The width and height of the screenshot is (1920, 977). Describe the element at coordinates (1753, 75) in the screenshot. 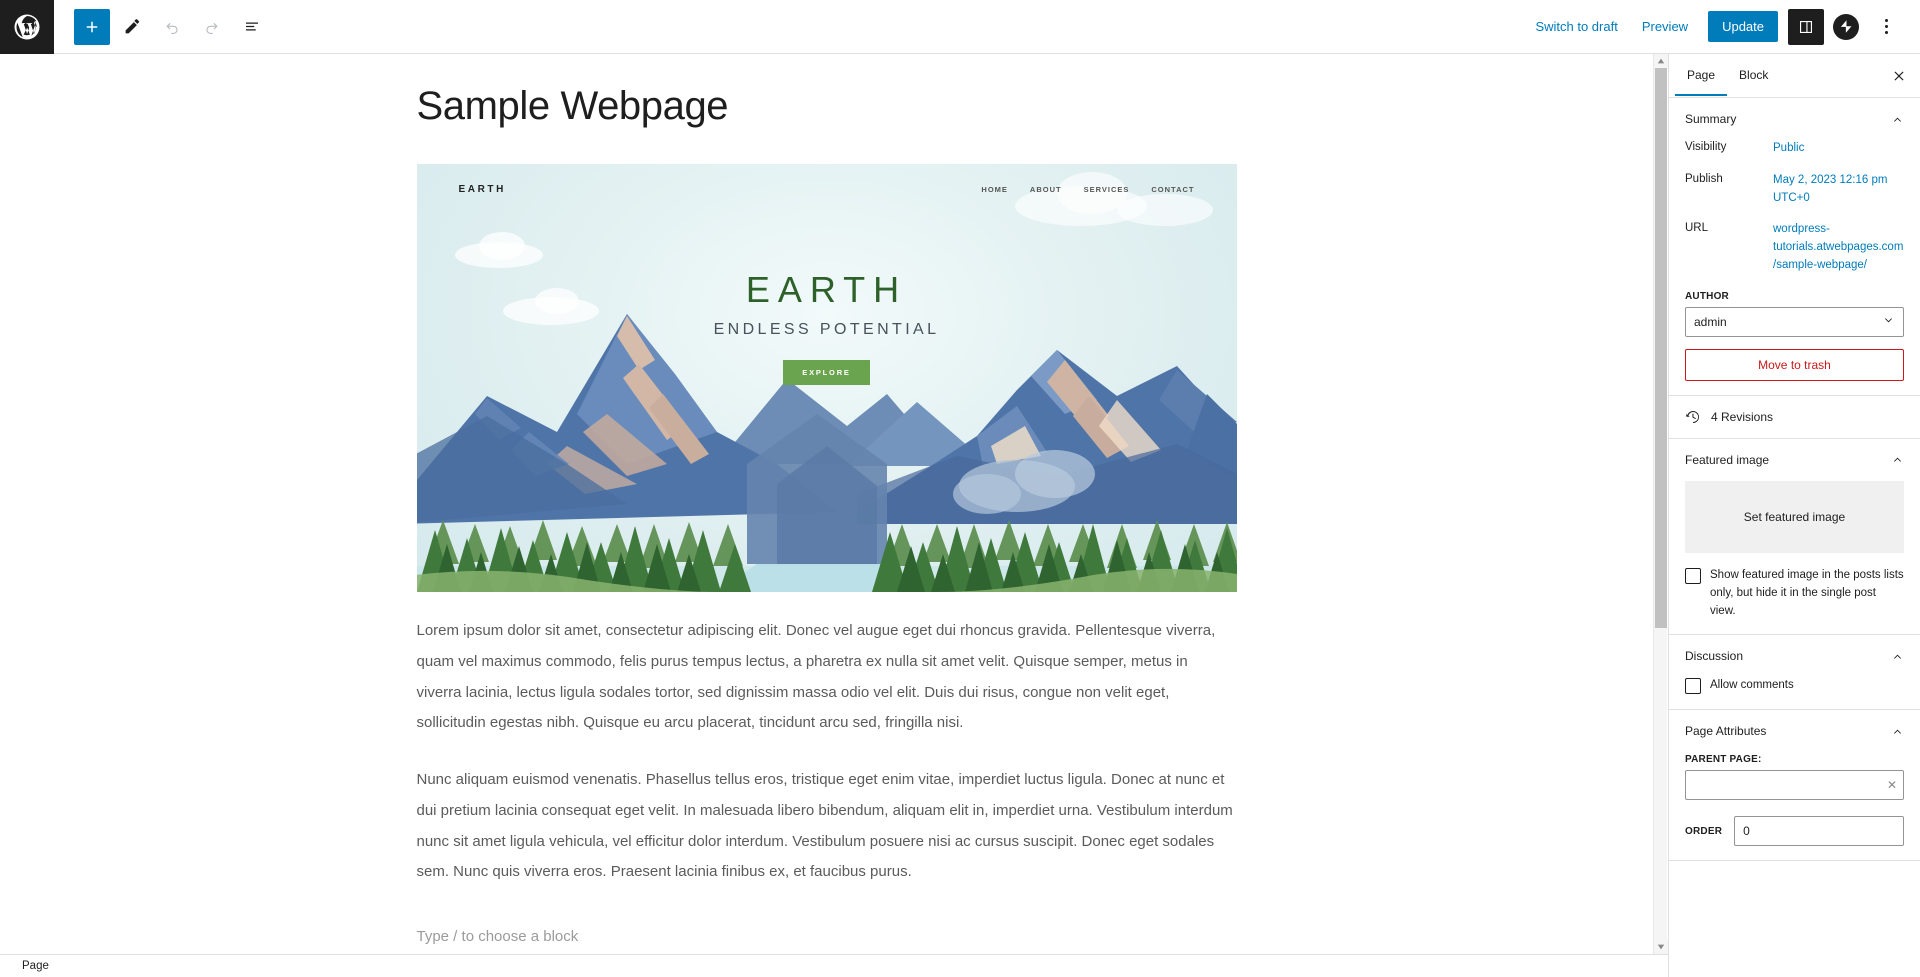

I see `tab-block: Block` at that location.